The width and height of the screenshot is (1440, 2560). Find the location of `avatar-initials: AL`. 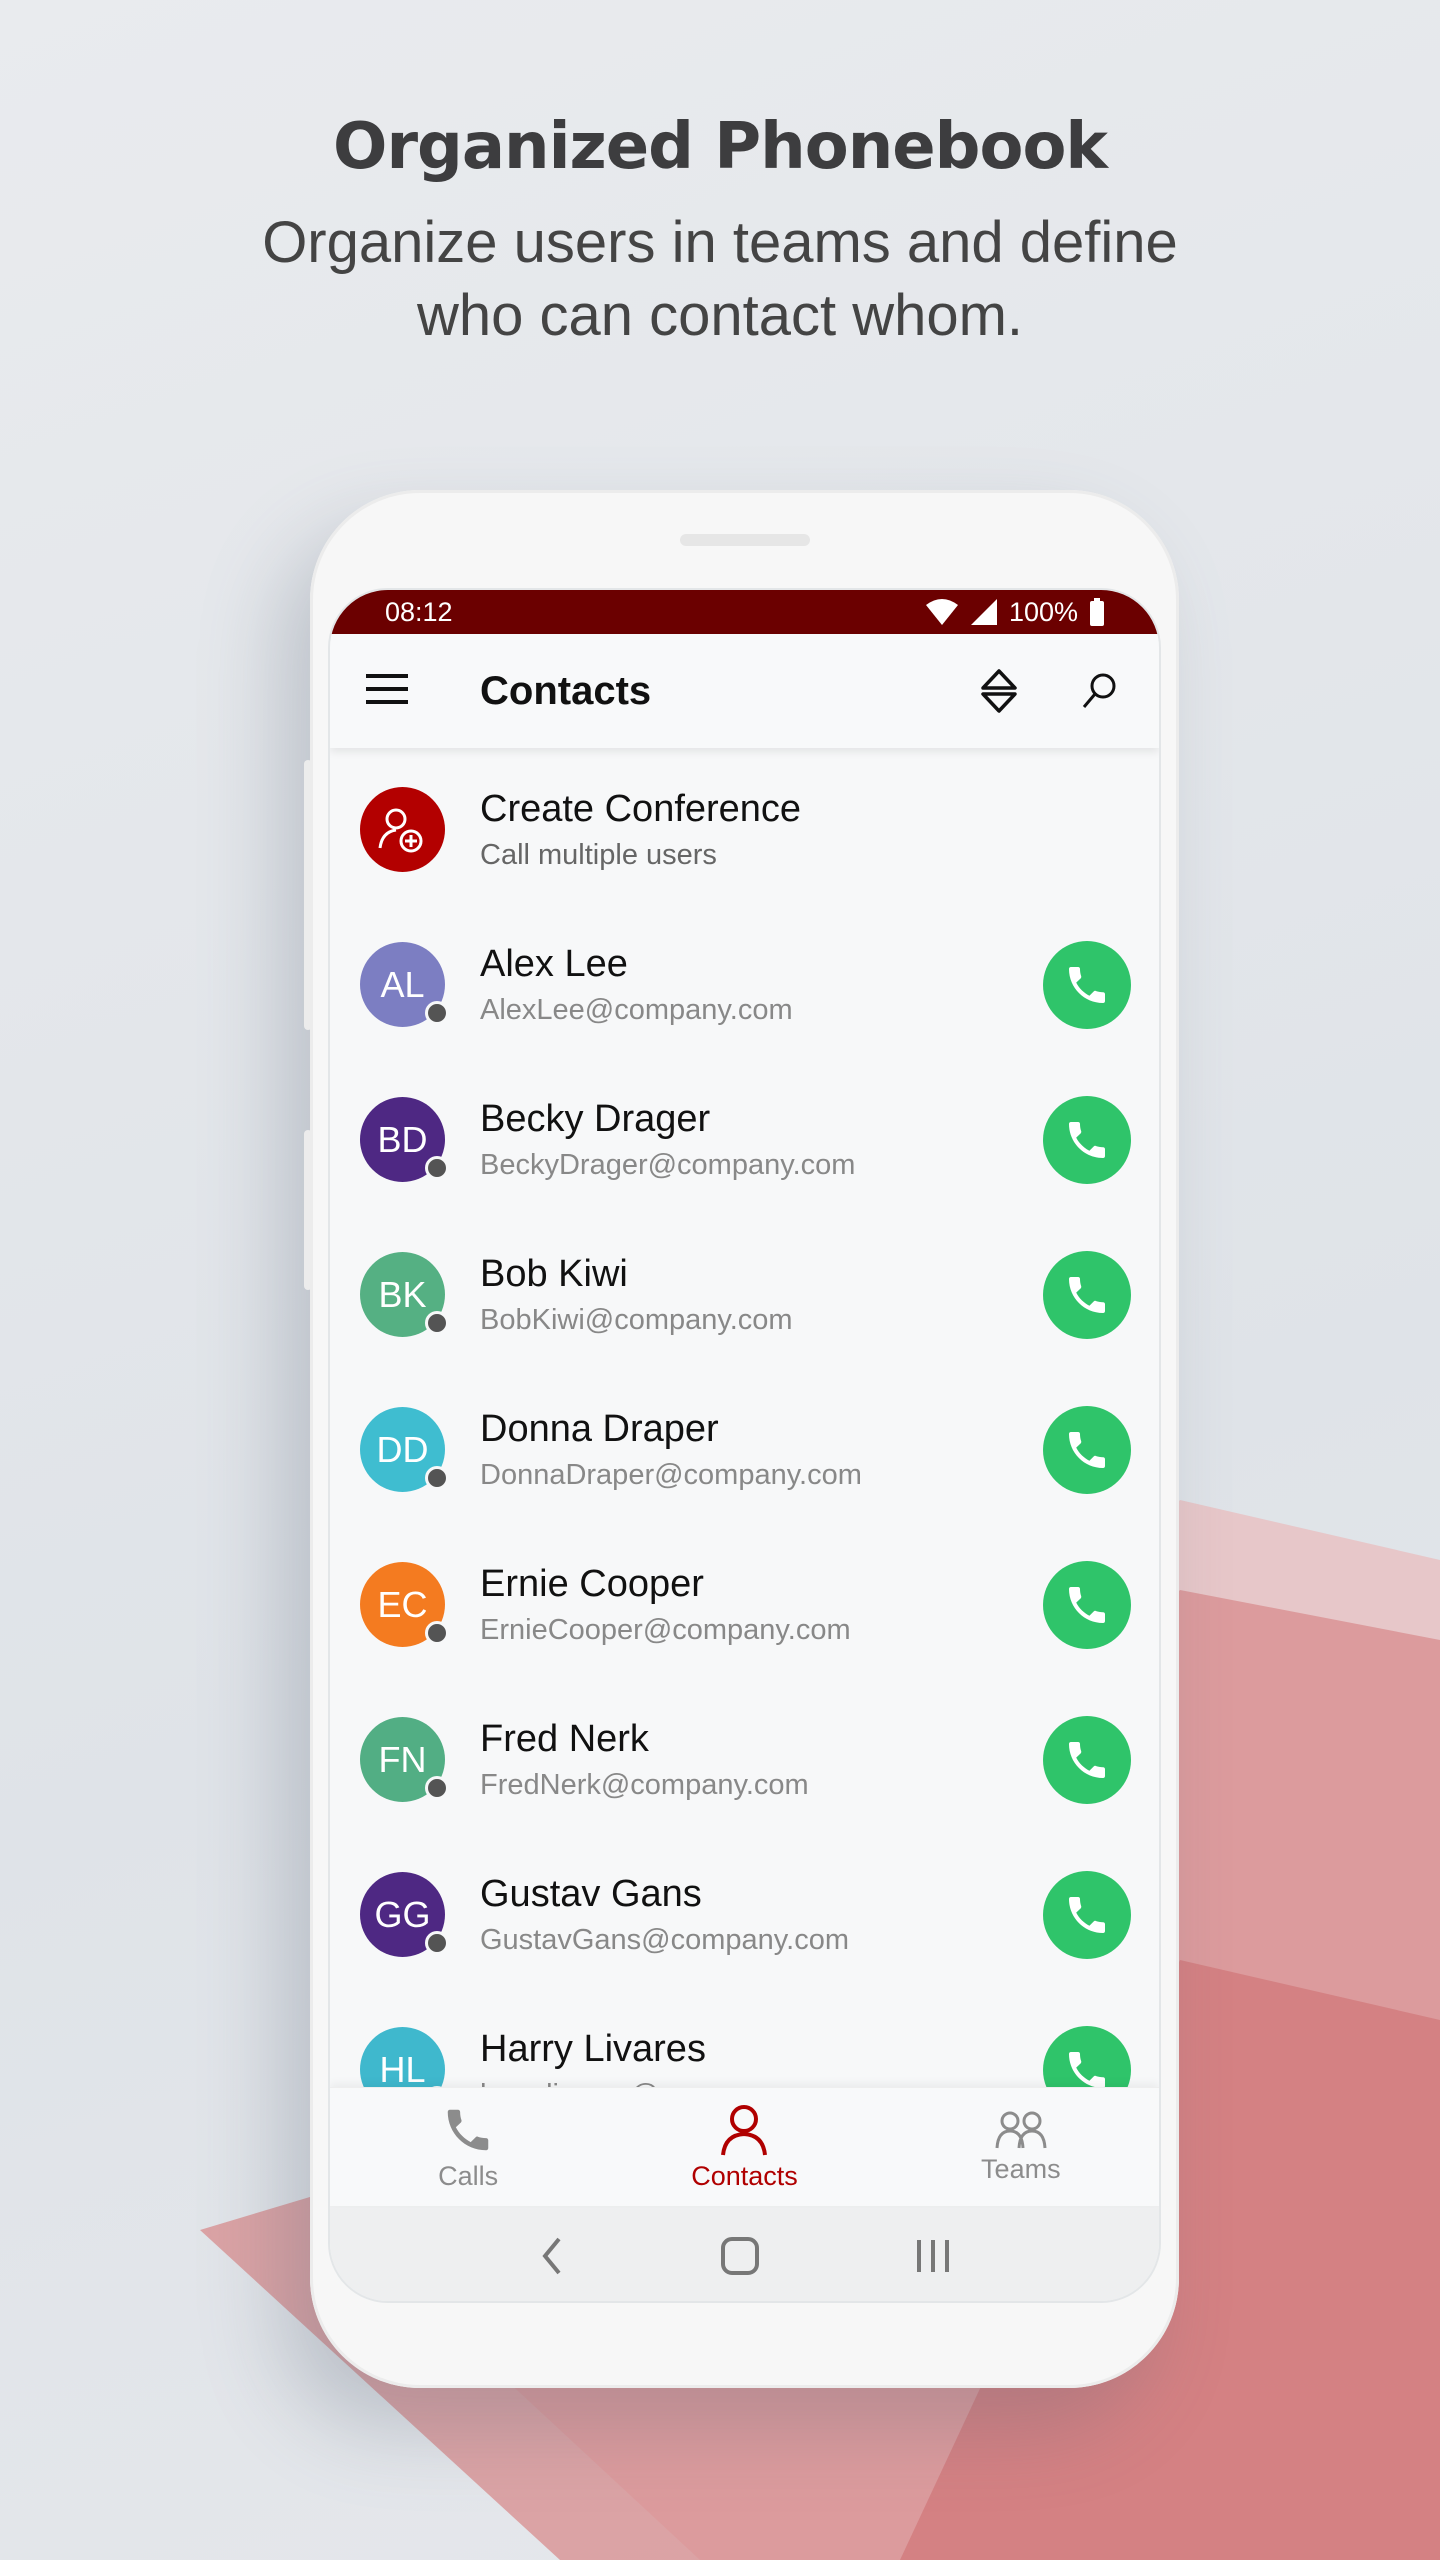

avatar-initials: AL is located at coordinates (402, 984).